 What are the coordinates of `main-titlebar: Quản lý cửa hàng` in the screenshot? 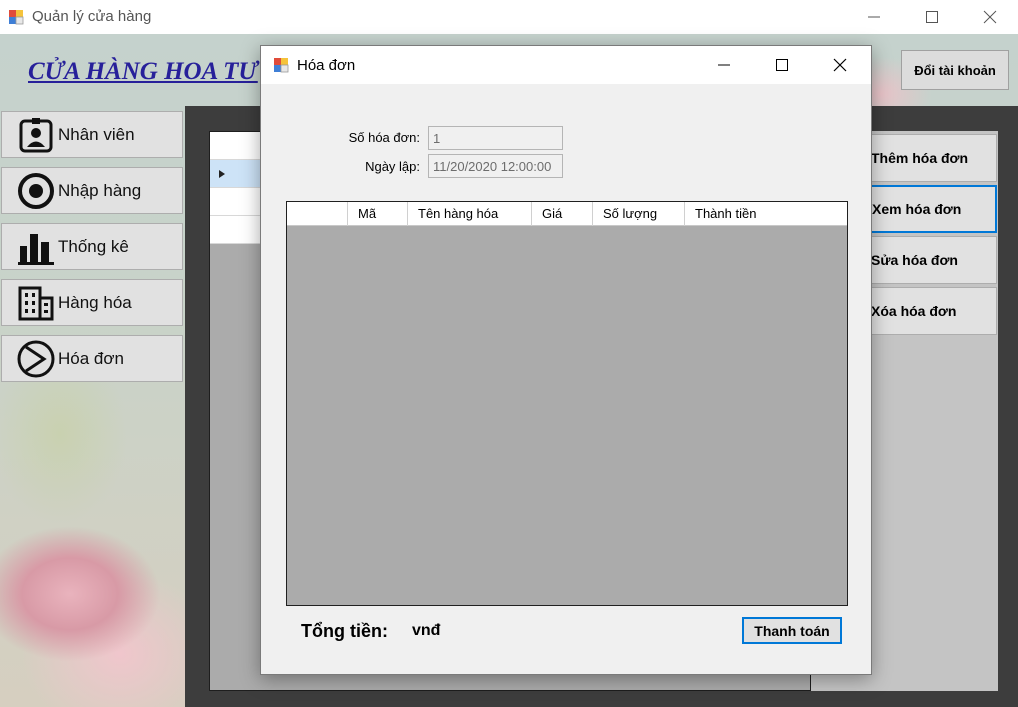 It's located at (509, 17).